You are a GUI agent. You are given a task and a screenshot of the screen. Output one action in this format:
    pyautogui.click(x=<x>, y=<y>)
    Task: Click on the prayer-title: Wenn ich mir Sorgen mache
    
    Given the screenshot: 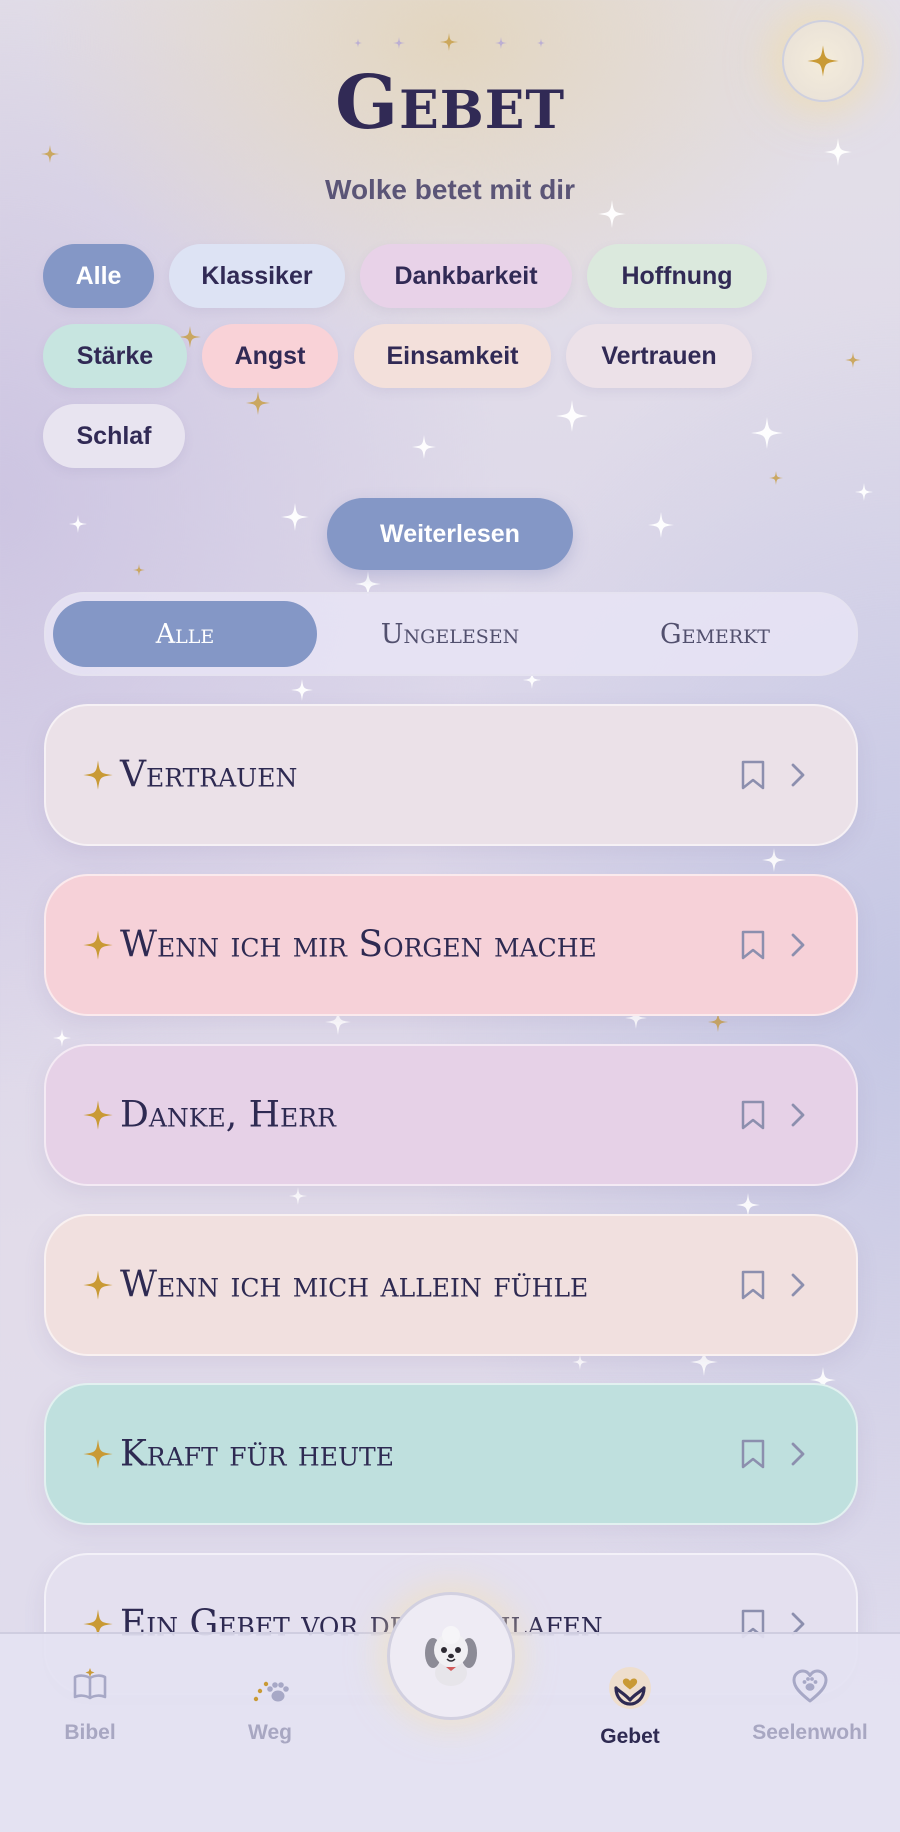 What is the action you would take?
    pyautogui.click(x=358, y=945)
    